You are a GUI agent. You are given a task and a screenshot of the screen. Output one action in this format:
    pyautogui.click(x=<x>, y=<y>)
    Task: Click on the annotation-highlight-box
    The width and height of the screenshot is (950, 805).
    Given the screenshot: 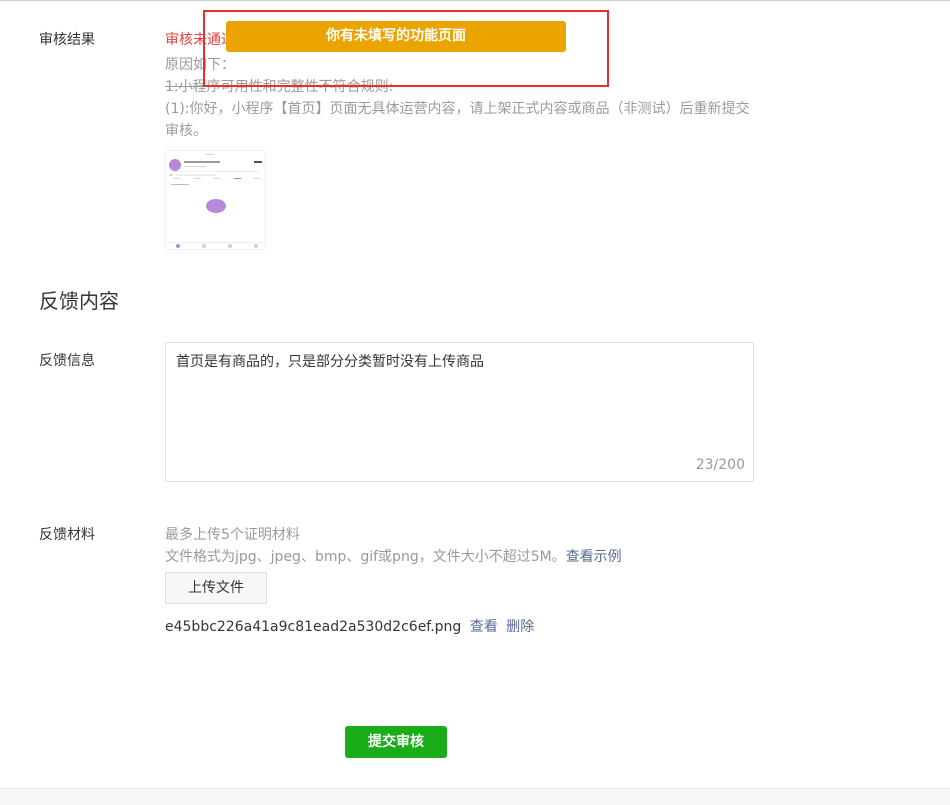 What is the action you would take?
    pyautogui.click(x=406, y=48)
    